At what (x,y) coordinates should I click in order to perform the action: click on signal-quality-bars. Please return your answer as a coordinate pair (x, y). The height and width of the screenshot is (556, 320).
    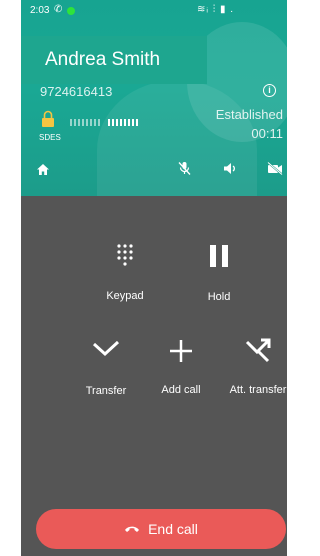
    Looking at the image, I should click on (108, 122).